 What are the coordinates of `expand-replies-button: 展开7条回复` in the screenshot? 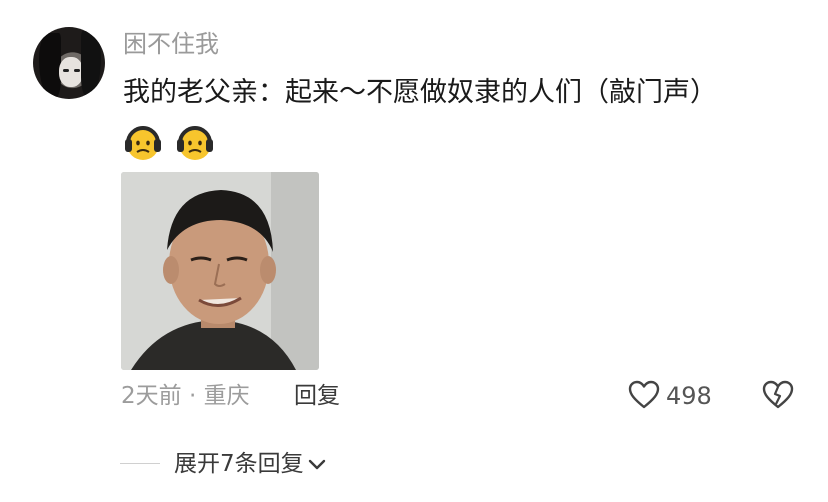 It's located at (250, 464).